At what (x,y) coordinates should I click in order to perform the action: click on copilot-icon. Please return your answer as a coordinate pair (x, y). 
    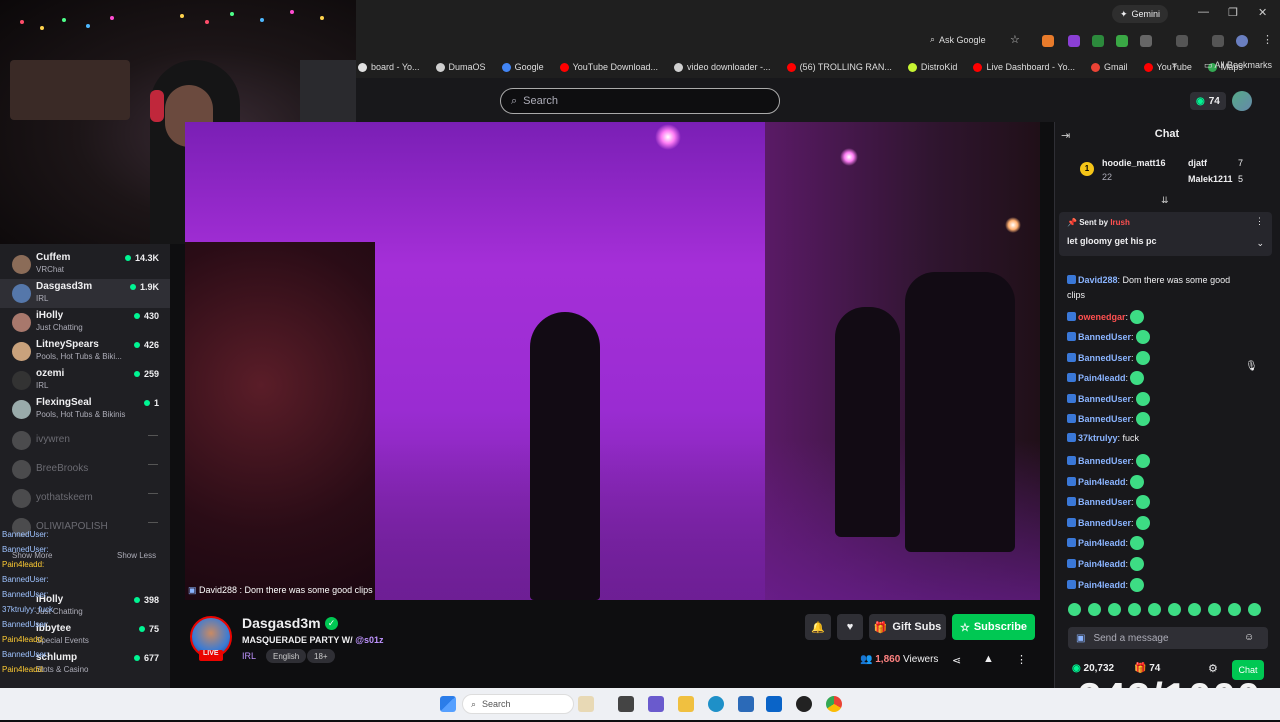
    Looking at the image, I should click on (656, 704).